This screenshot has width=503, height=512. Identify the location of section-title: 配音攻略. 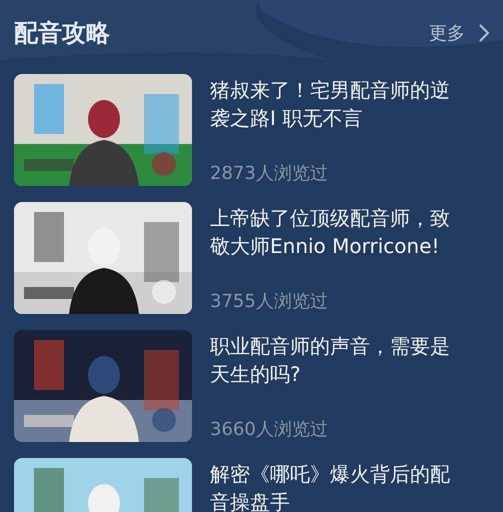
(62, 33).